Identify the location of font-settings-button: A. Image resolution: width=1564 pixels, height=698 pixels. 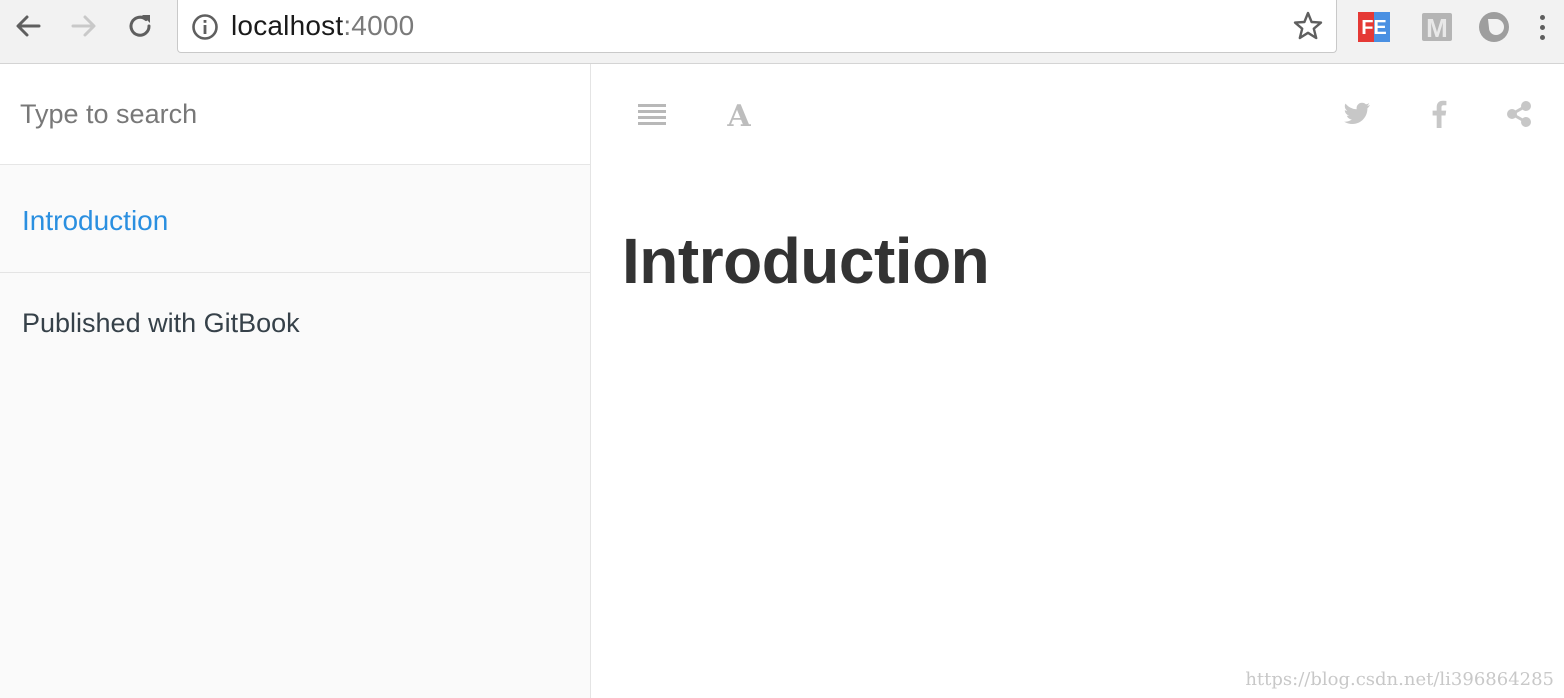
(739, 114).